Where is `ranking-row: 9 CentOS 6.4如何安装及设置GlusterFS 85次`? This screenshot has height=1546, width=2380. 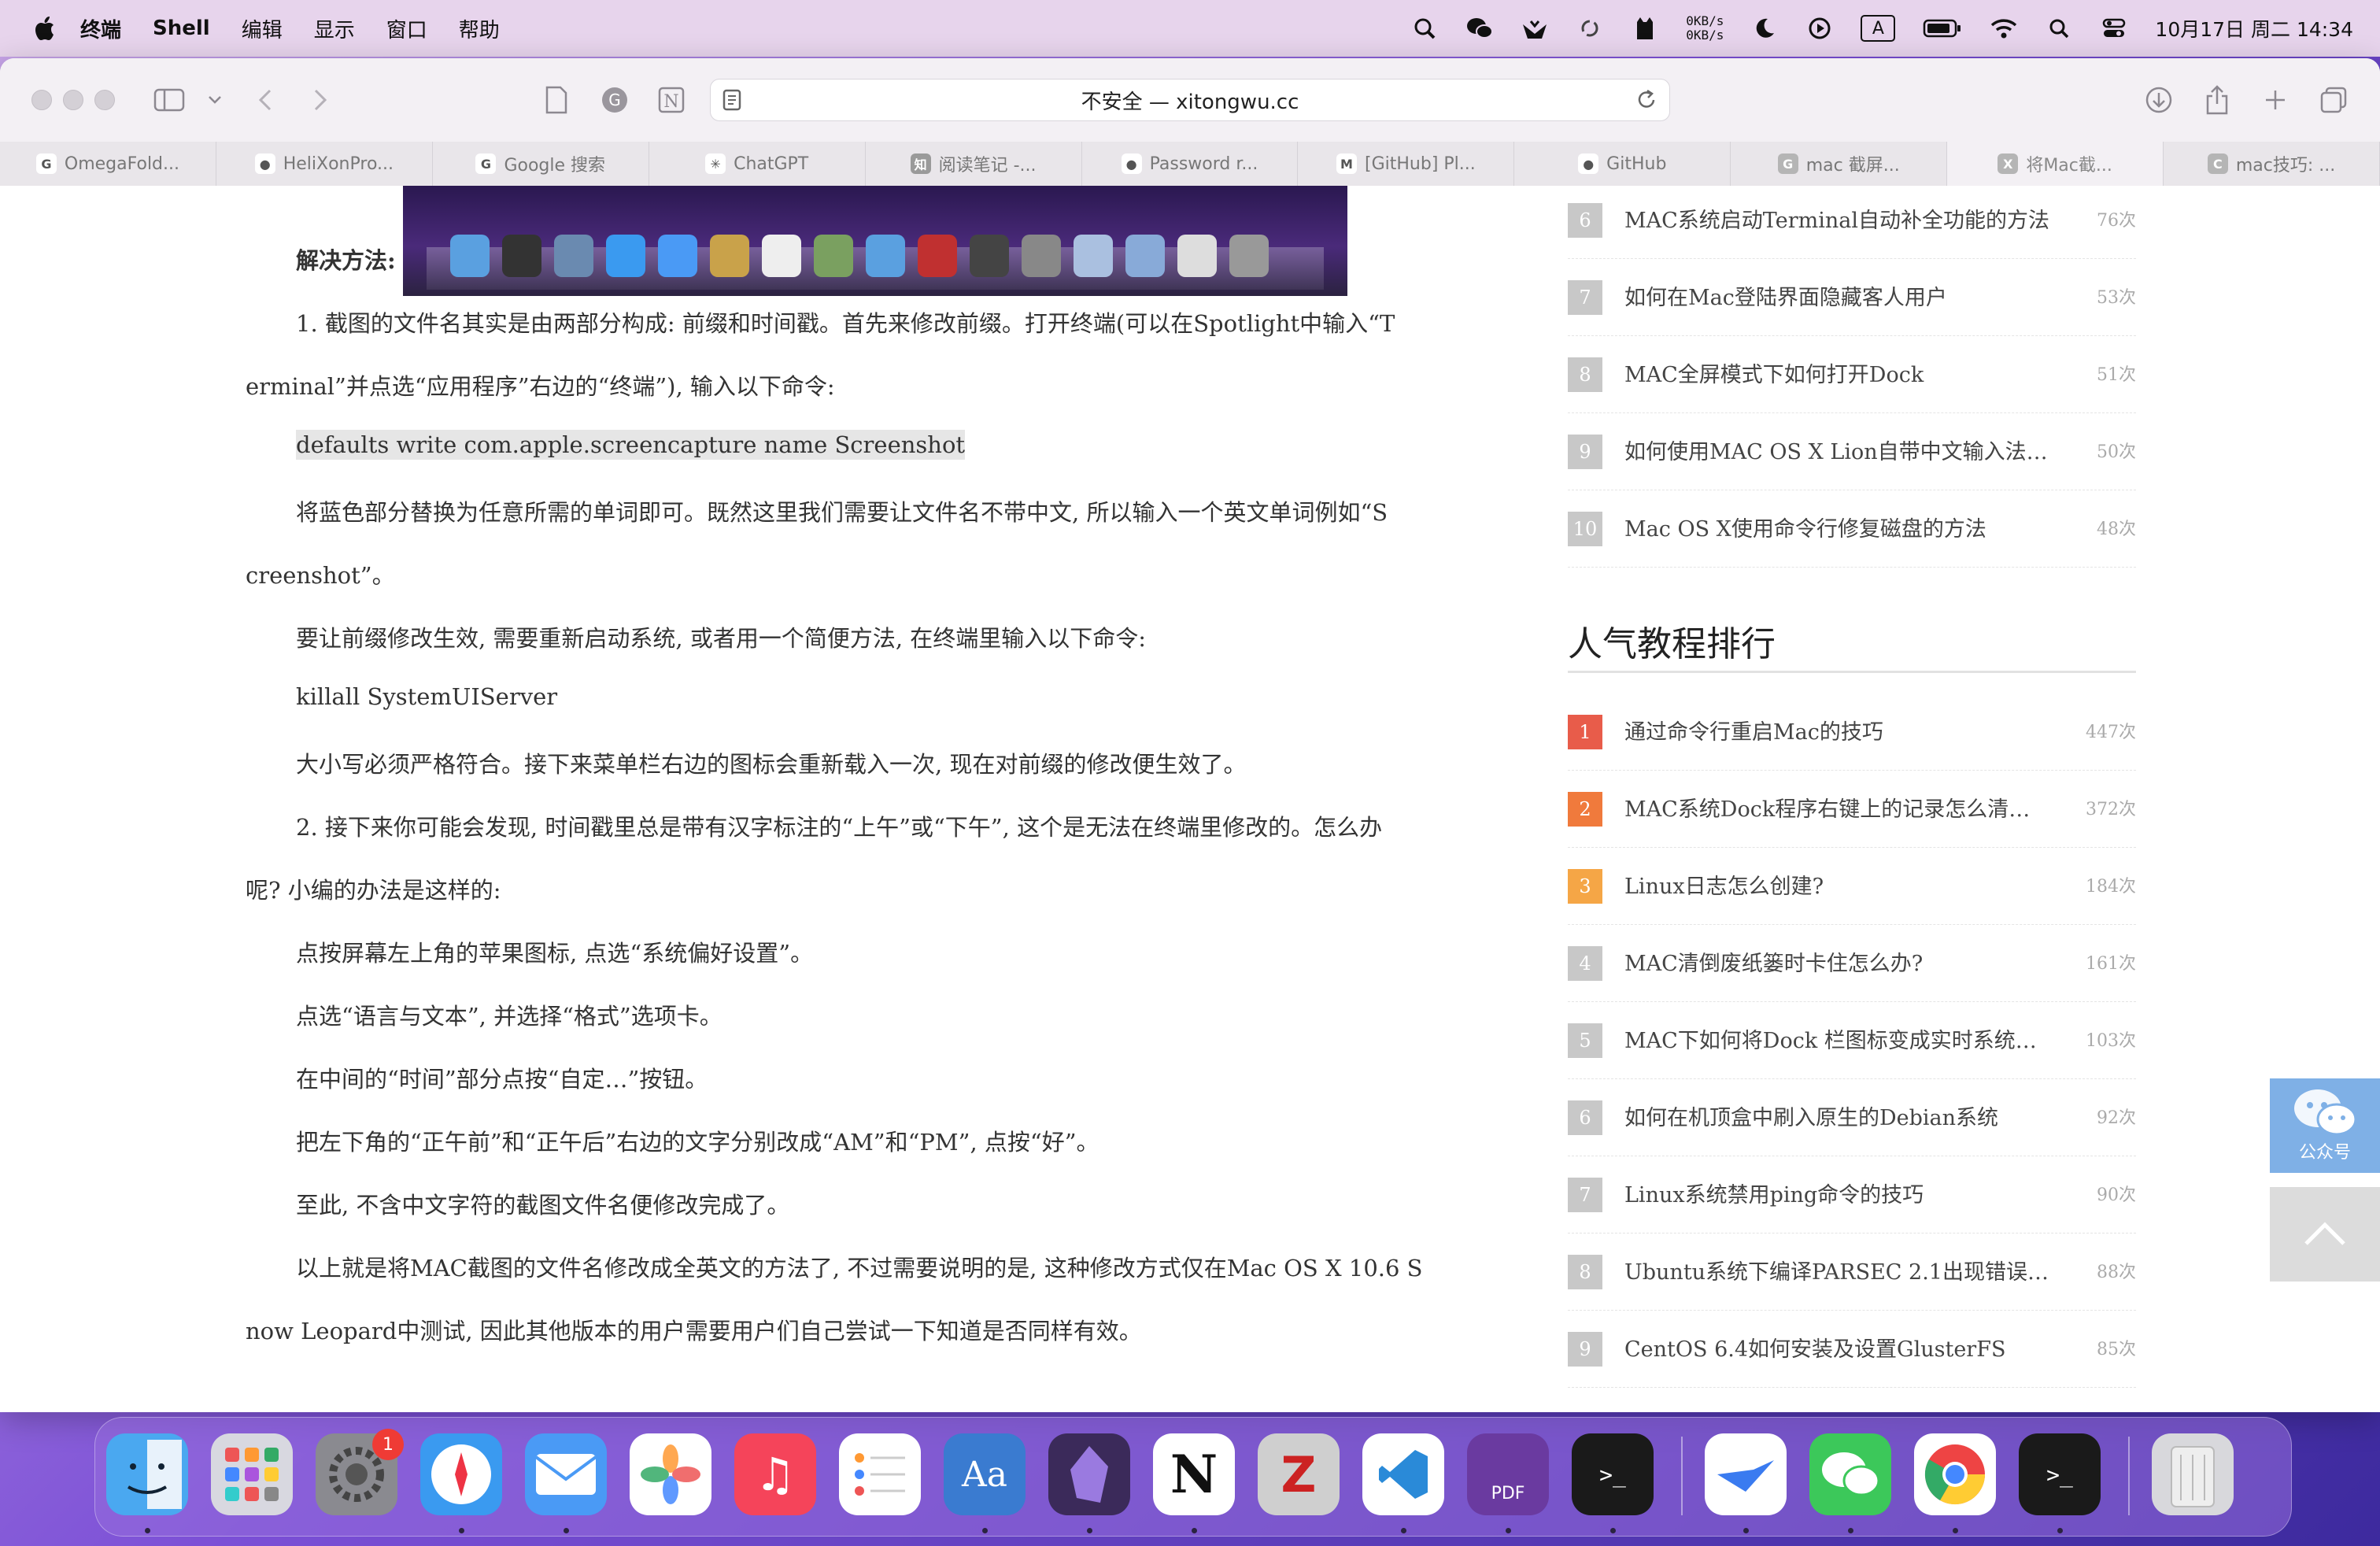
ranking-row: 9 CentOS 6.4如何安装及设置GlusterFS 85次 is located at coordinates (1852, 1349).